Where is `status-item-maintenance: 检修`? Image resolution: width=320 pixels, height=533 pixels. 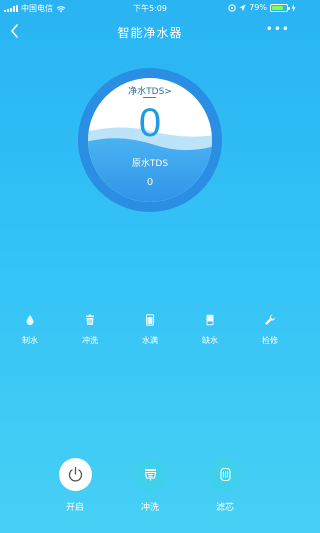 status-item-maintenance: 检修 is located at coordinates (270, 330).